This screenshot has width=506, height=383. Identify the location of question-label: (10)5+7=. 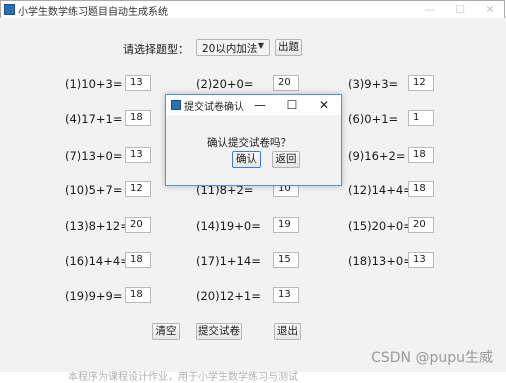
(94, 190).